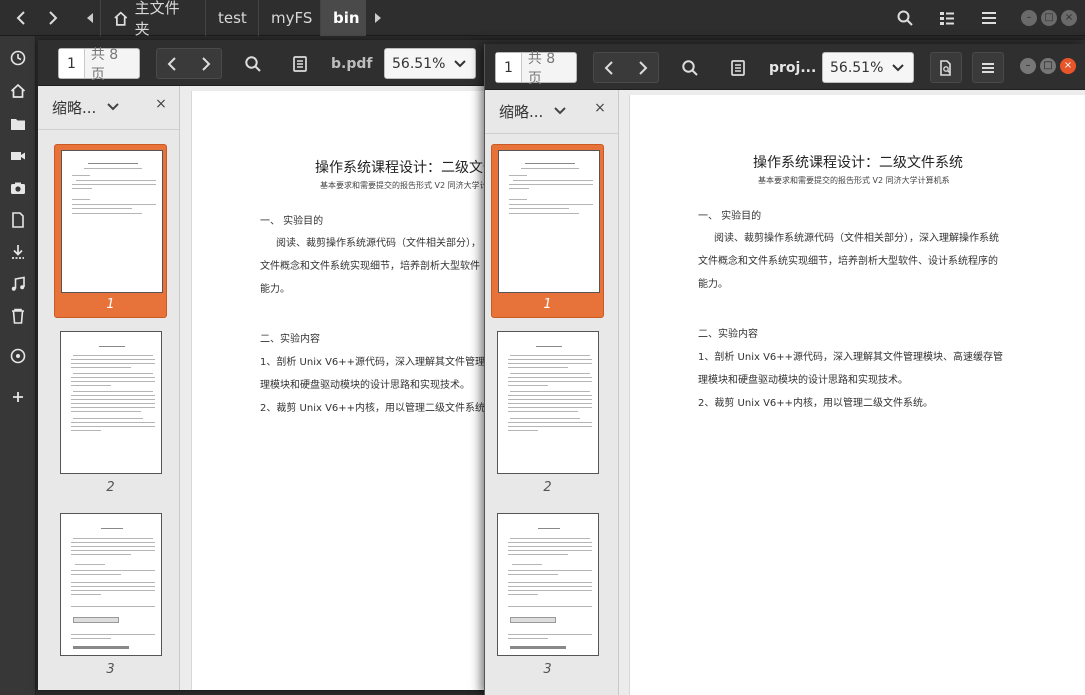 The image size is (1085, 695). I want to click on breadcrumb-home: 主文件夹, so click(152, 19).